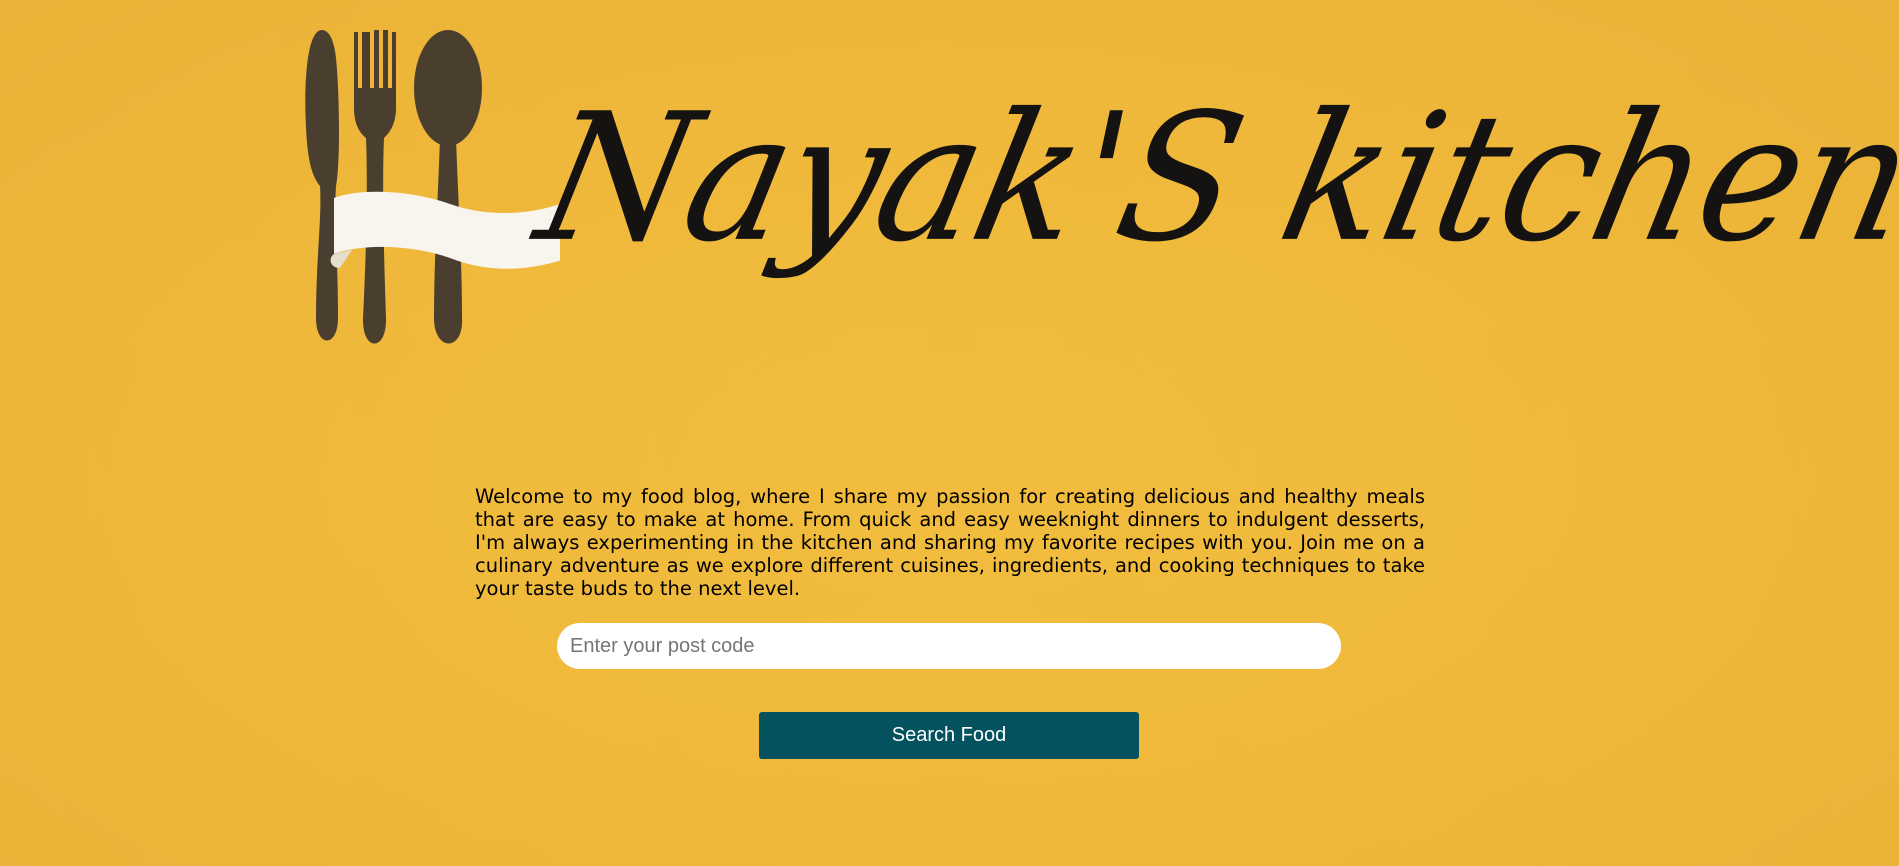  What do you see at coordinates (949, 646) in the screenshot?
I see `postcode-input` at bounding box center [949, 646].